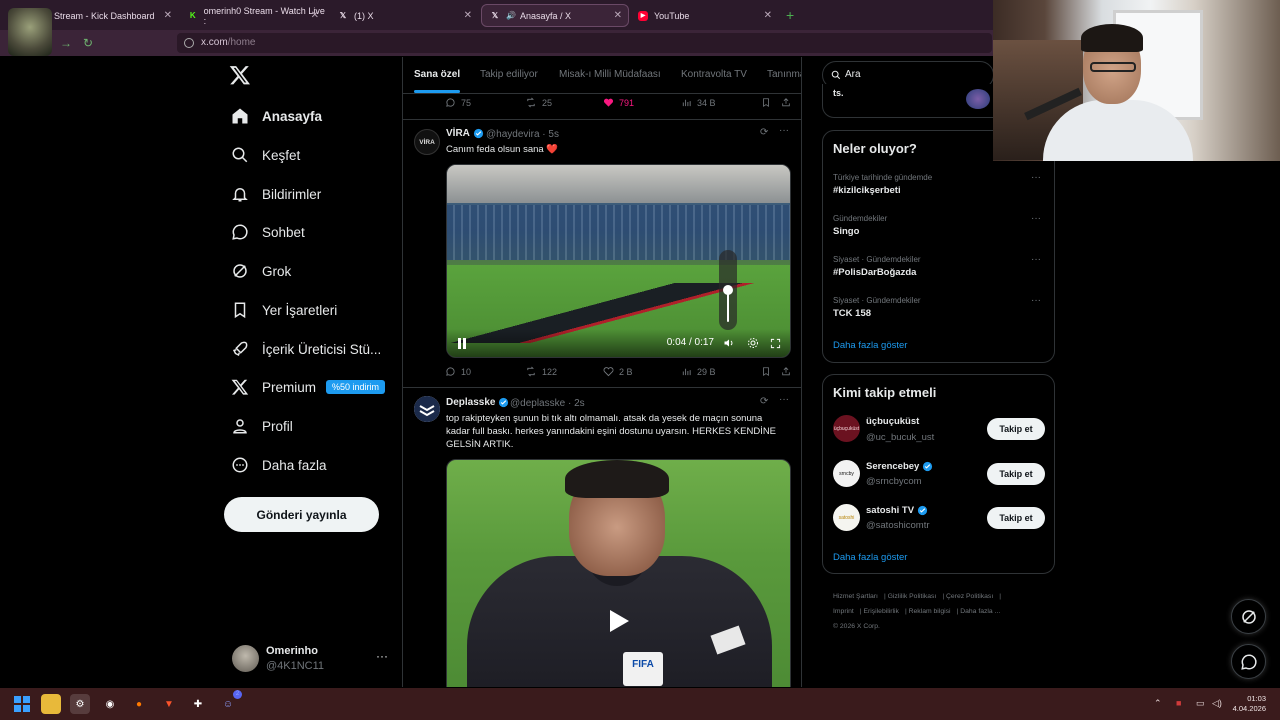 Image resolution: width=1280 pixels, height=720 pixels. What do you see at coordinates (404, 15) in the screenshot?
I see `tab-x-notifications: 𝕏 (1) X ✕` at bounding box center [404, 15].